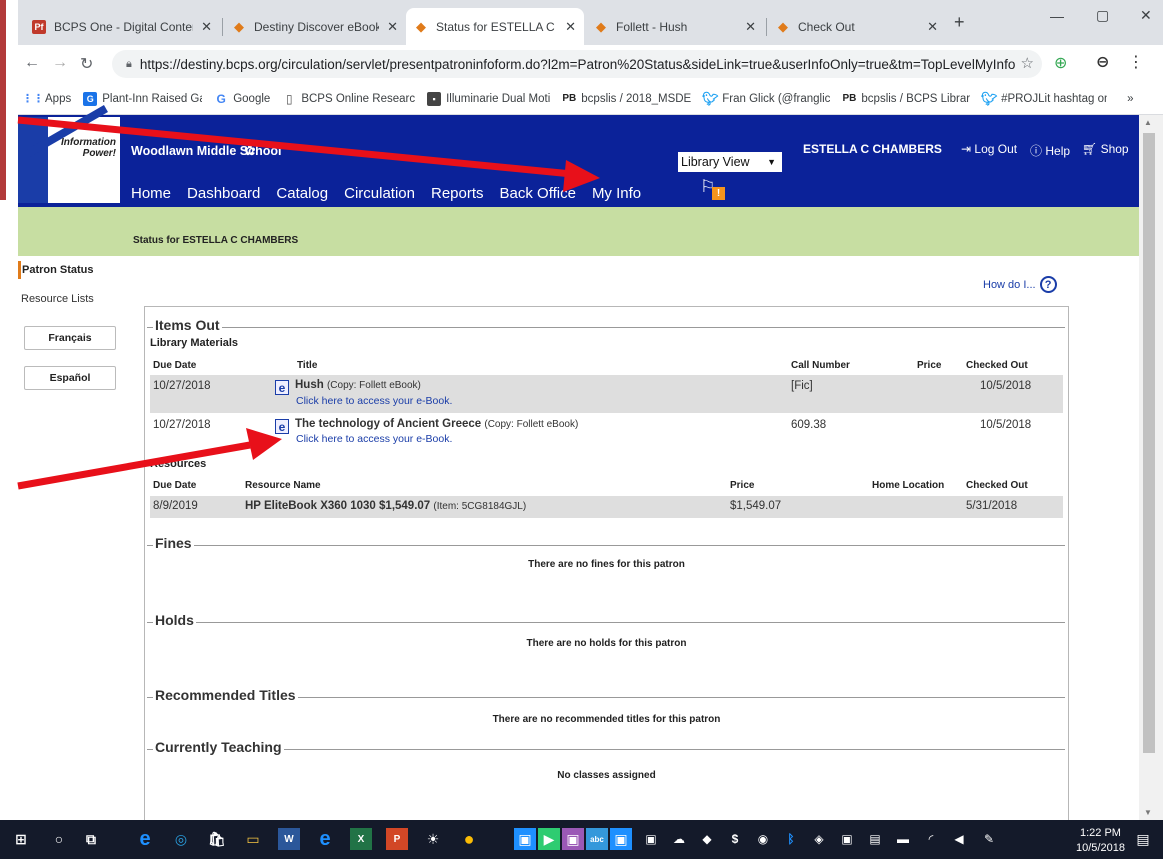 The image size is (1163, 859). I want to click on powerpoint-icon: P, so click(397, 839).